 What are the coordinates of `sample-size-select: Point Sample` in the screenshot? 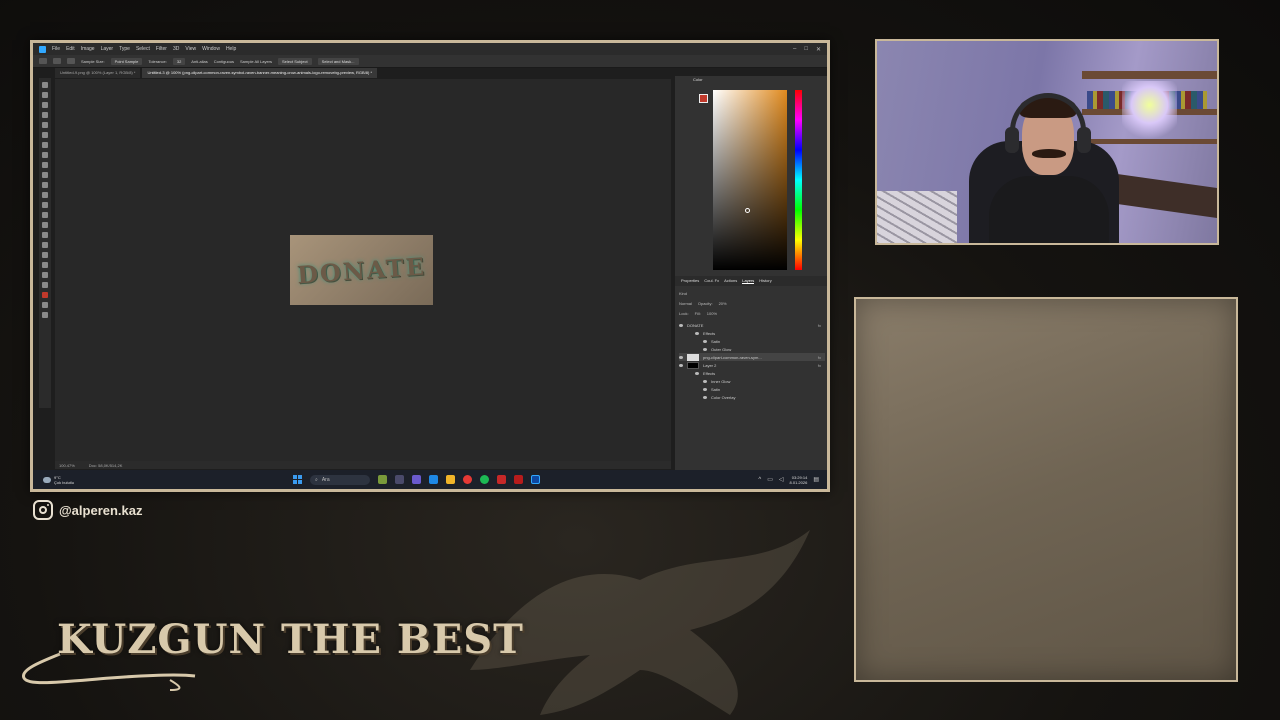 It's located at (126, 61).